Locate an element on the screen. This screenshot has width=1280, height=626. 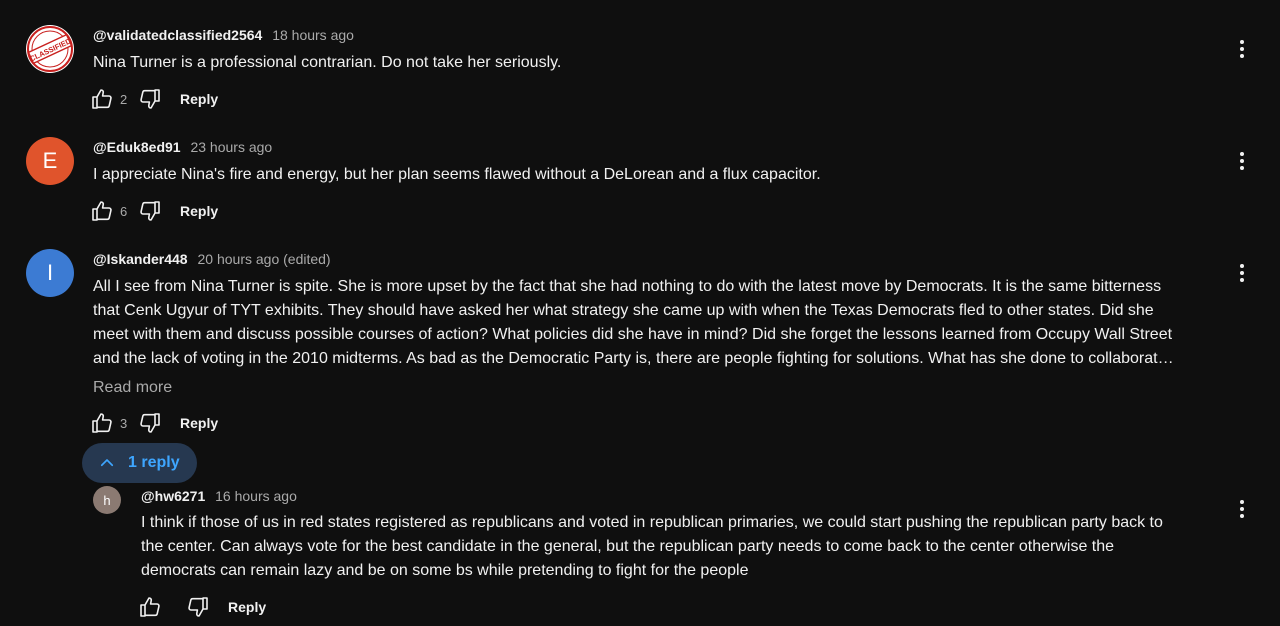
replies-count-label: 1 reply is located at coordinates (154, 462).